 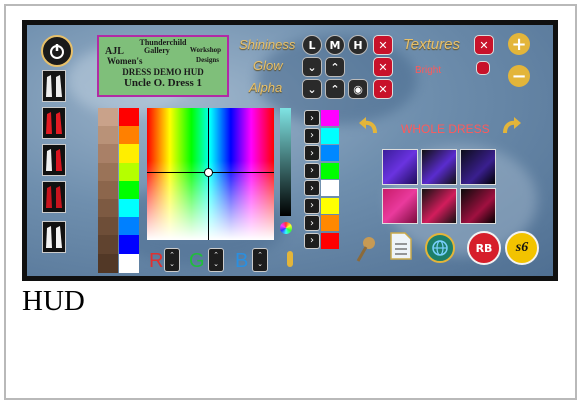 I want to click on shininess-high-button: H, so click(x=358, y=45).